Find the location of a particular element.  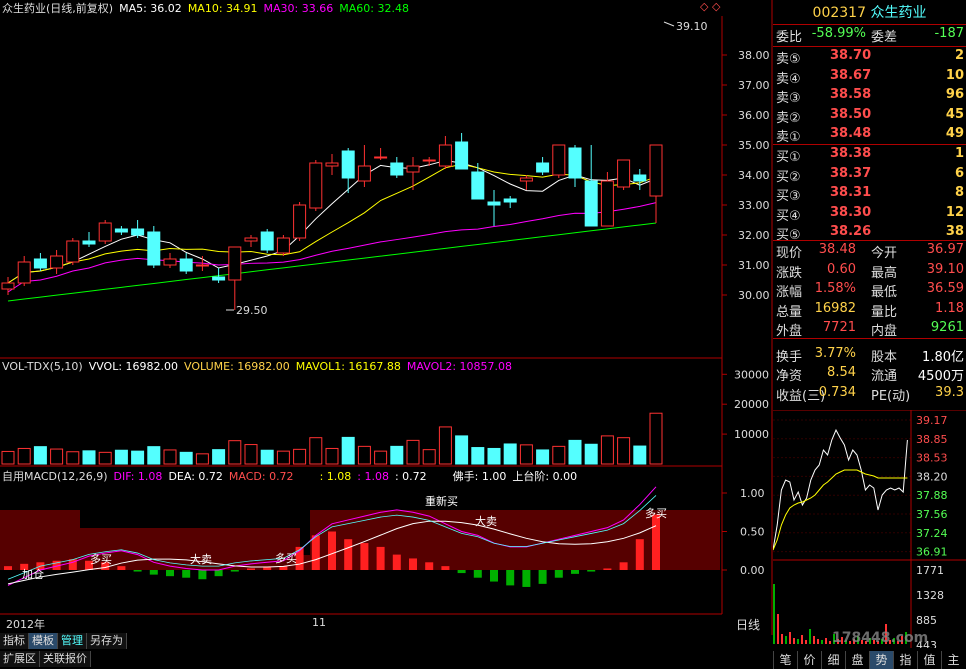

minute-vol-label: 1328 is located at coordinates (930, 595).